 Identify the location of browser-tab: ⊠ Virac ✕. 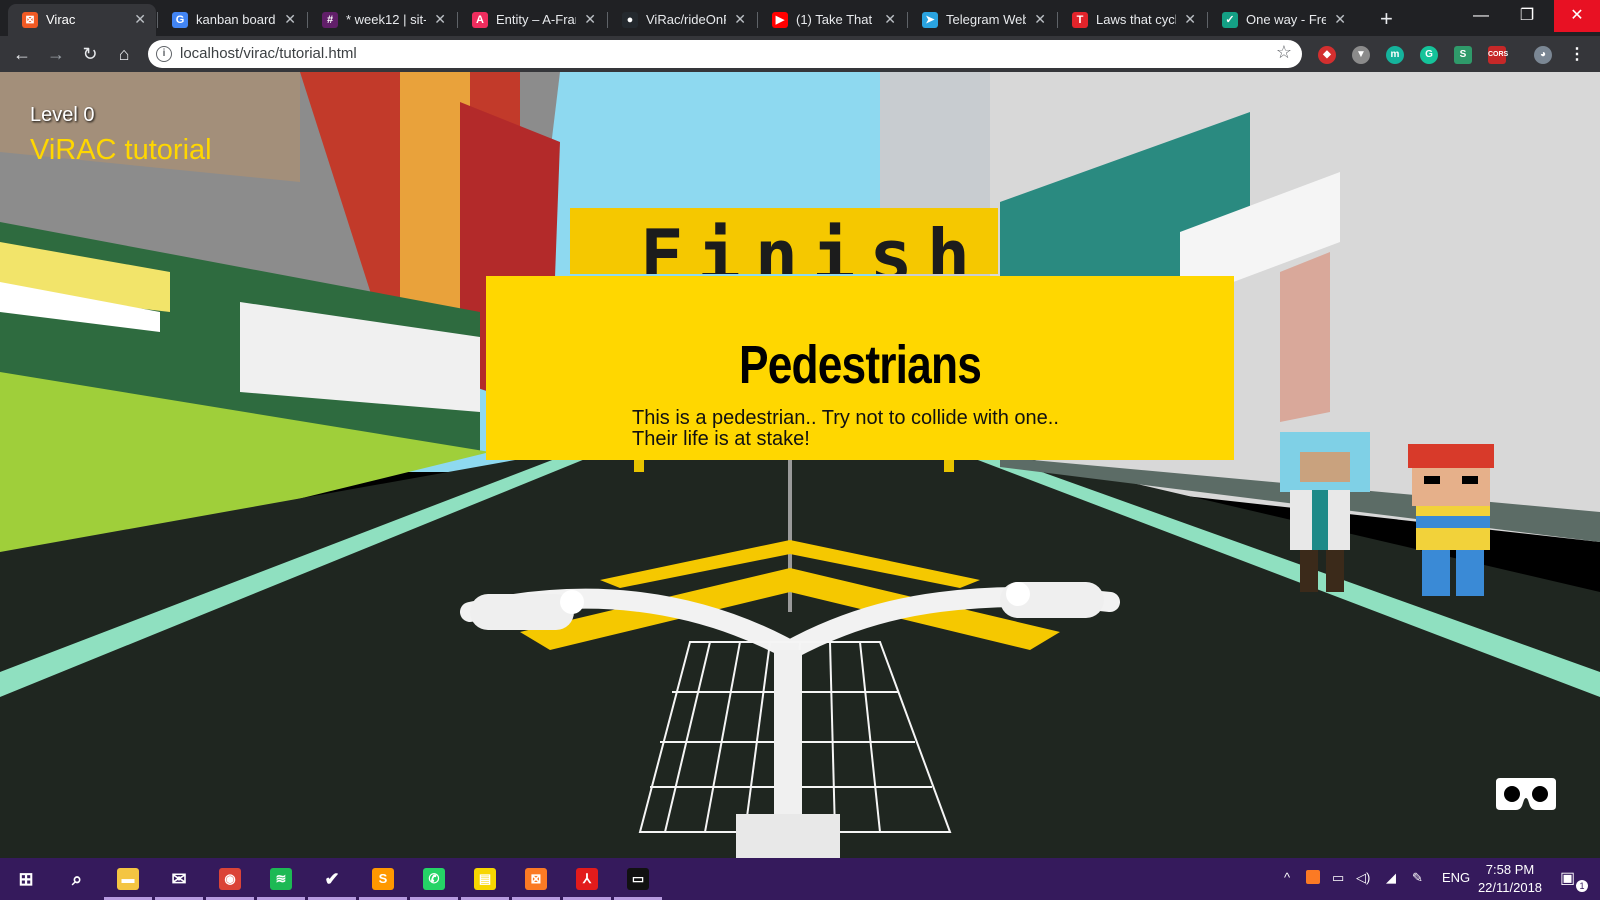
(82, 20).